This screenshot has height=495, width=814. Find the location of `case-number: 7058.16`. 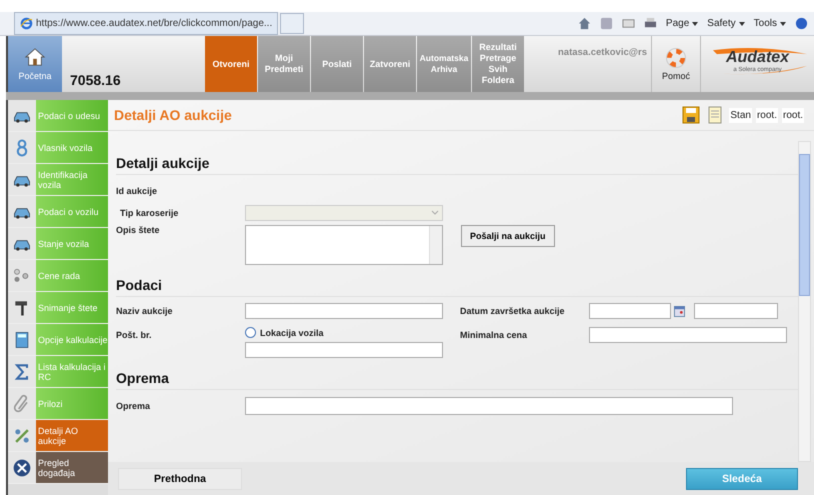

case-number: 7058.16 is located at coordinates (95, 80).